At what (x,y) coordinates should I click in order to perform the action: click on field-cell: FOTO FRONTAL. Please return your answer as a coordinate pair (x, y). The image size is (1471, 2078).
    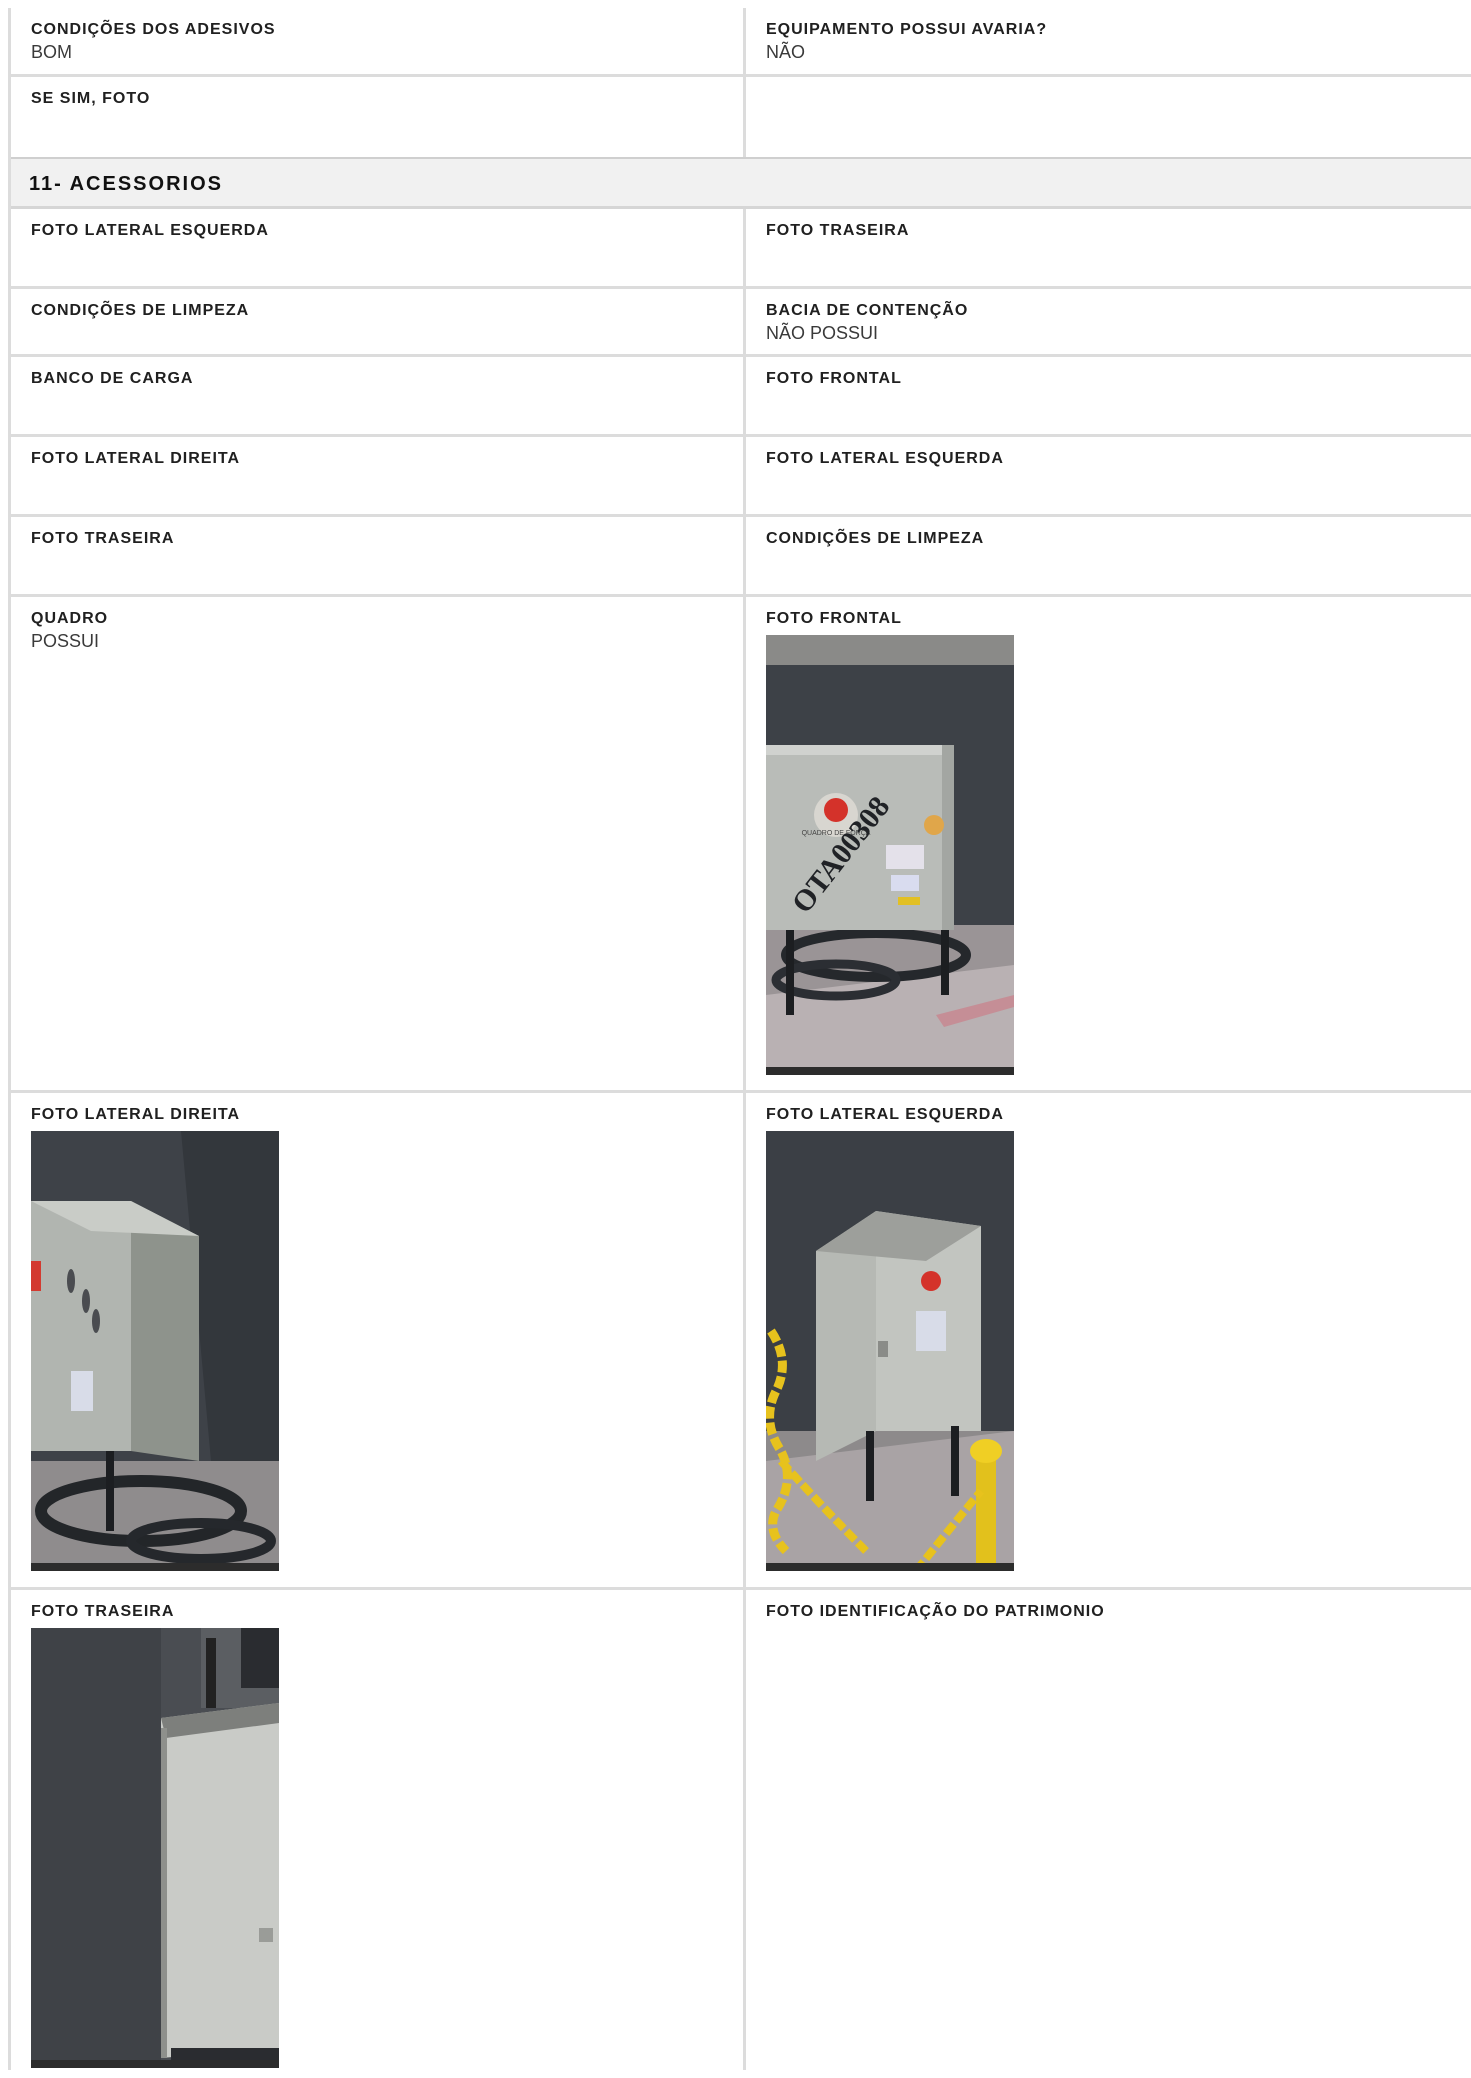
    Looking at the image, I should click on (1108, 395).